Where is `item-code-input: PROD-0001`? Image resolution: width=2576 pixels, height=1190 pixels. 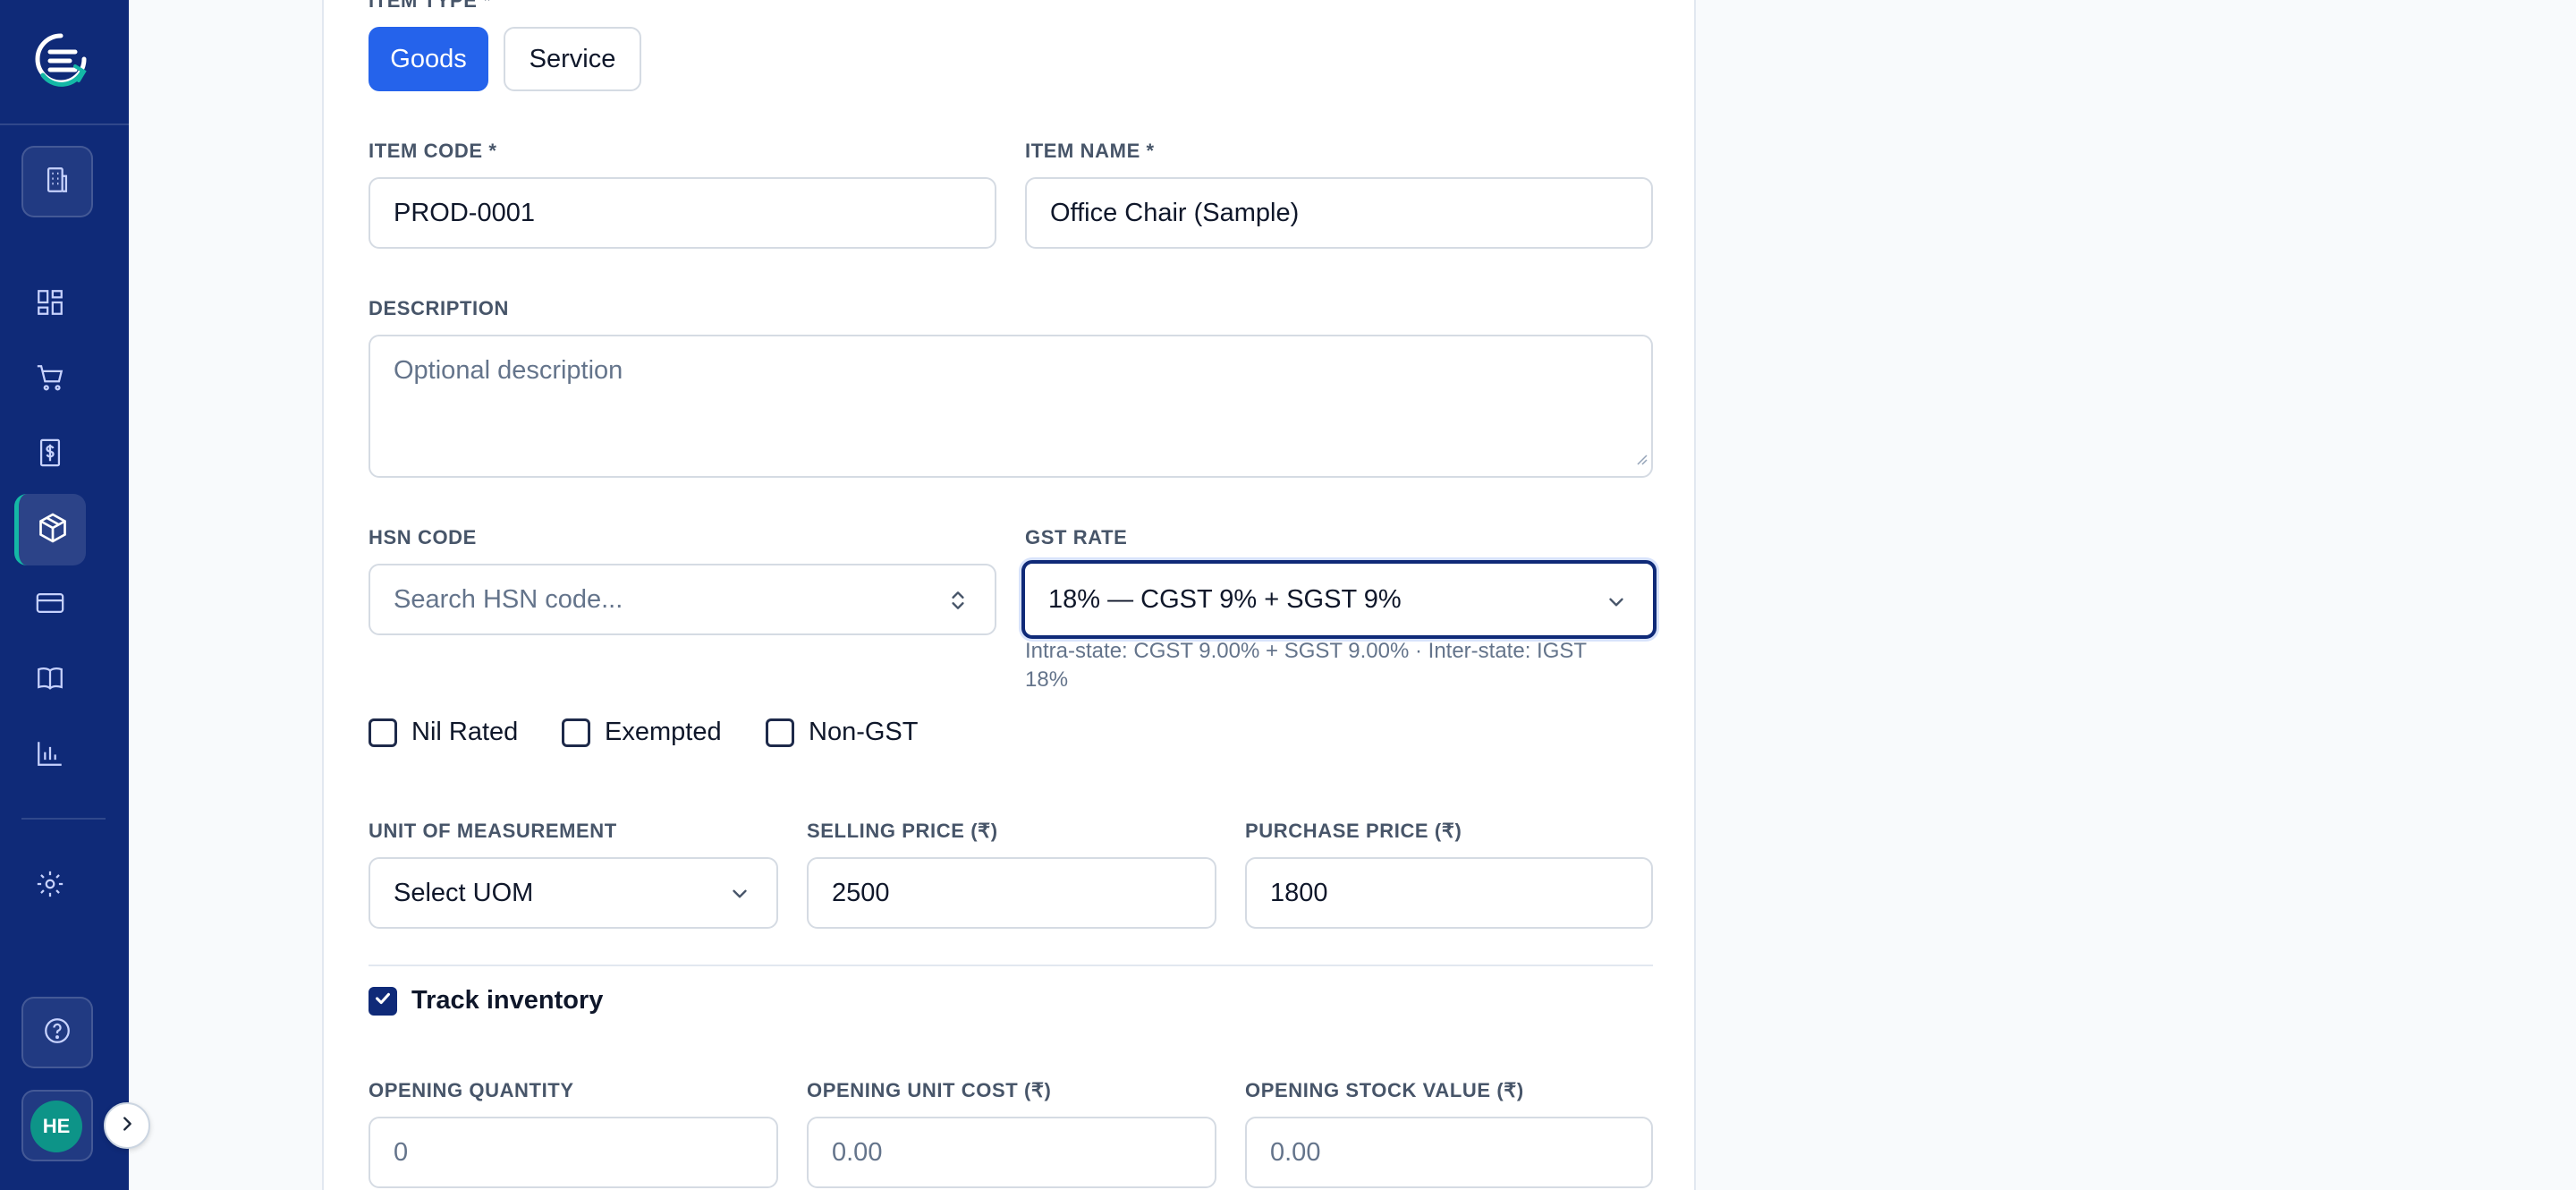 item-code-input: PROD-0001 is located at coordinates (682, 213).